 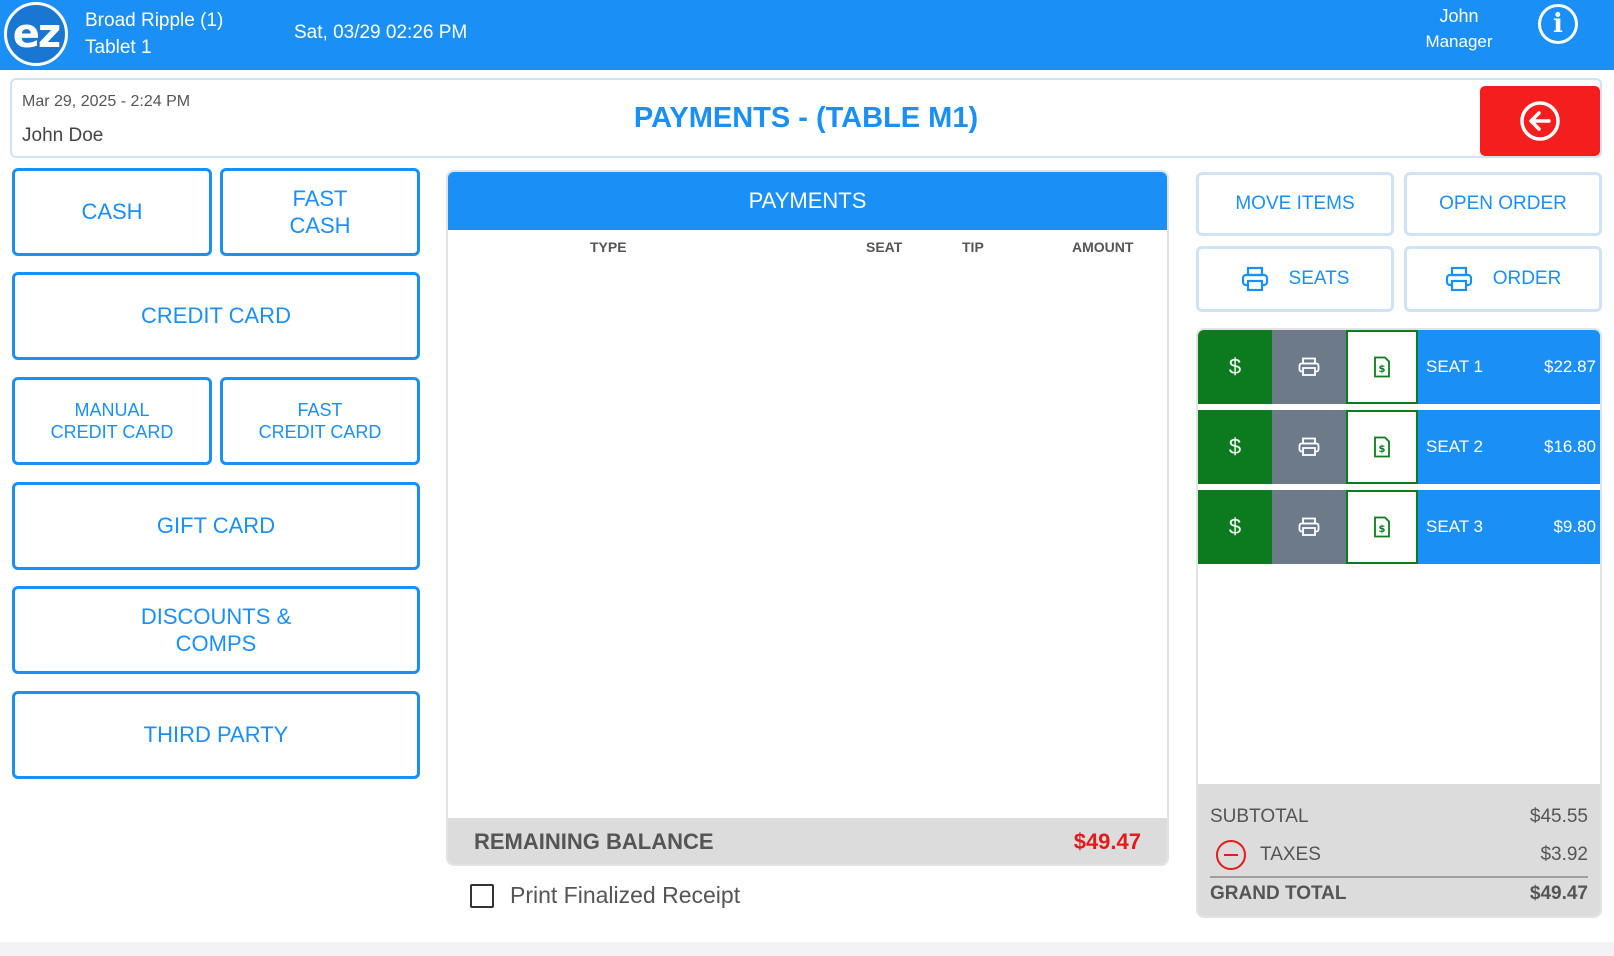 I want to click on page-title: PAYMENTS - (TABLE M1), so click(x=806, y=118).